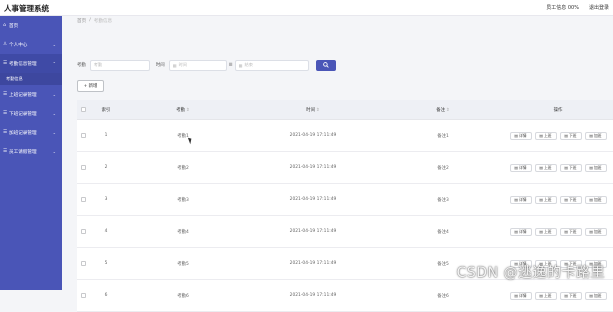 Image resolution: width=613 pixels, height=312 pixels. I want to click on sidebar-item-label: 下班记录管理, so click(23, 114).